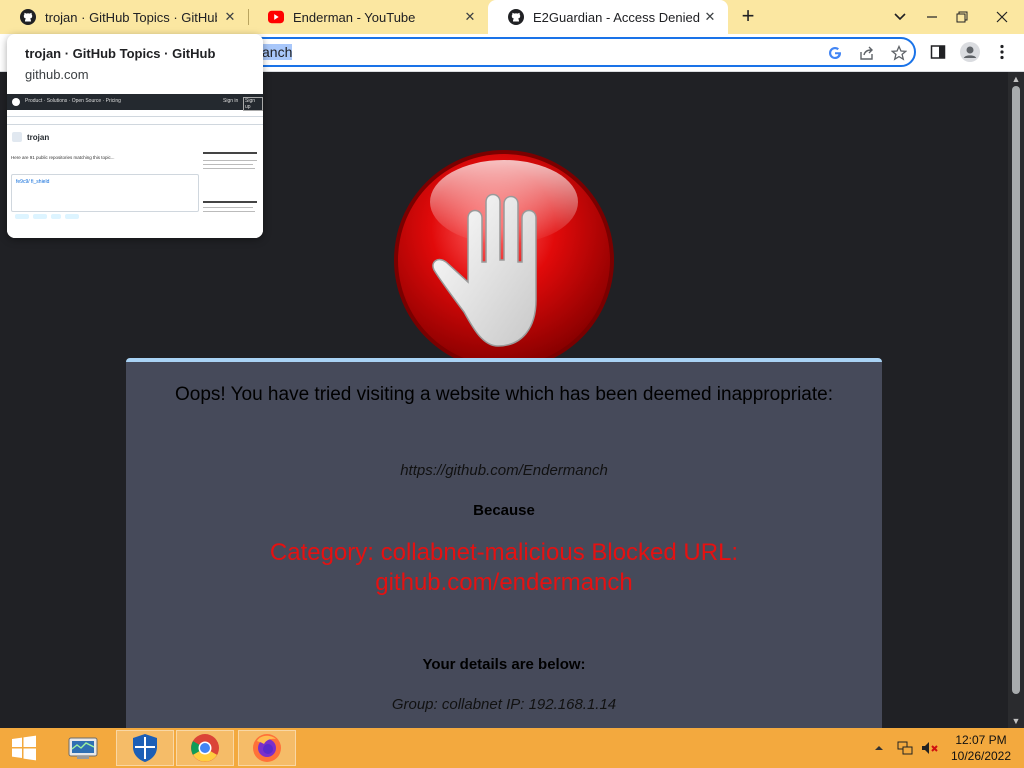  What do you see at coordinates (131, 17) in the screenshot?
I see `tab-label: trojan · GitHub Topics · GitHub` at bounding box center [131, 17].